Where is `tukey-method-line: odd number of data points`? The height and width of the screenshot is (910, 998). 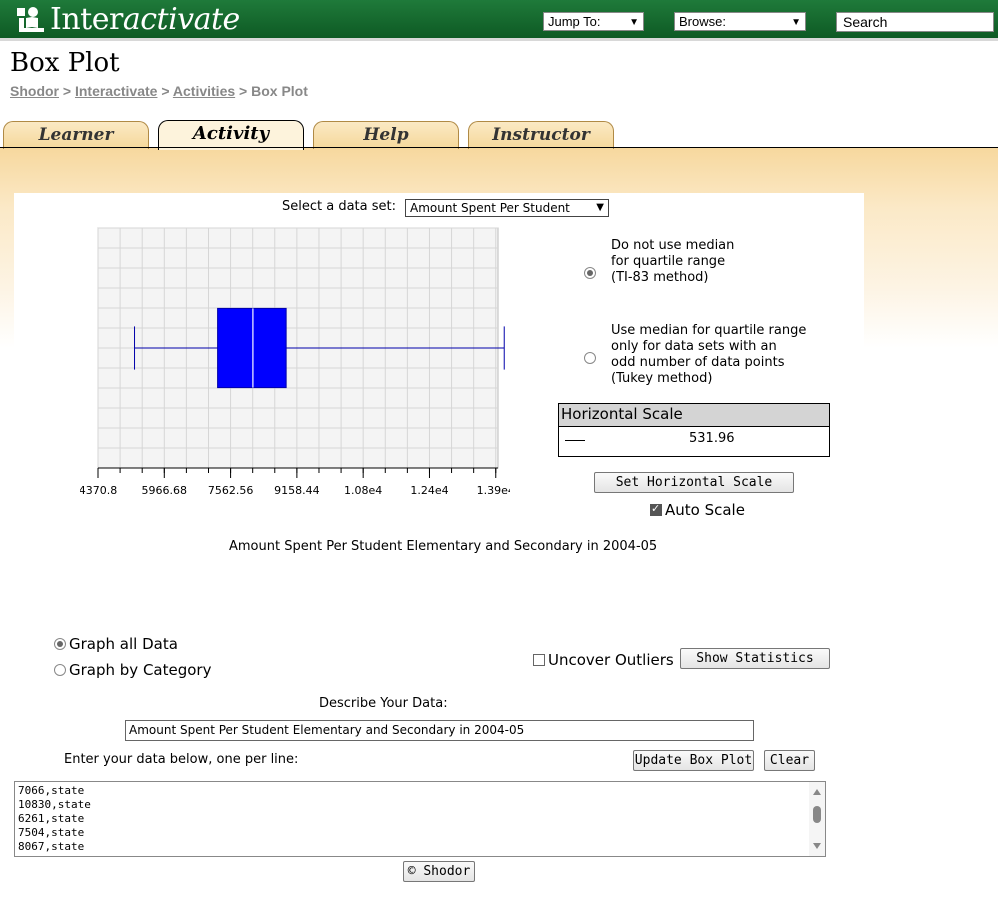
tukey-method-line: odd number of data points is located at coordinates (698, 362).